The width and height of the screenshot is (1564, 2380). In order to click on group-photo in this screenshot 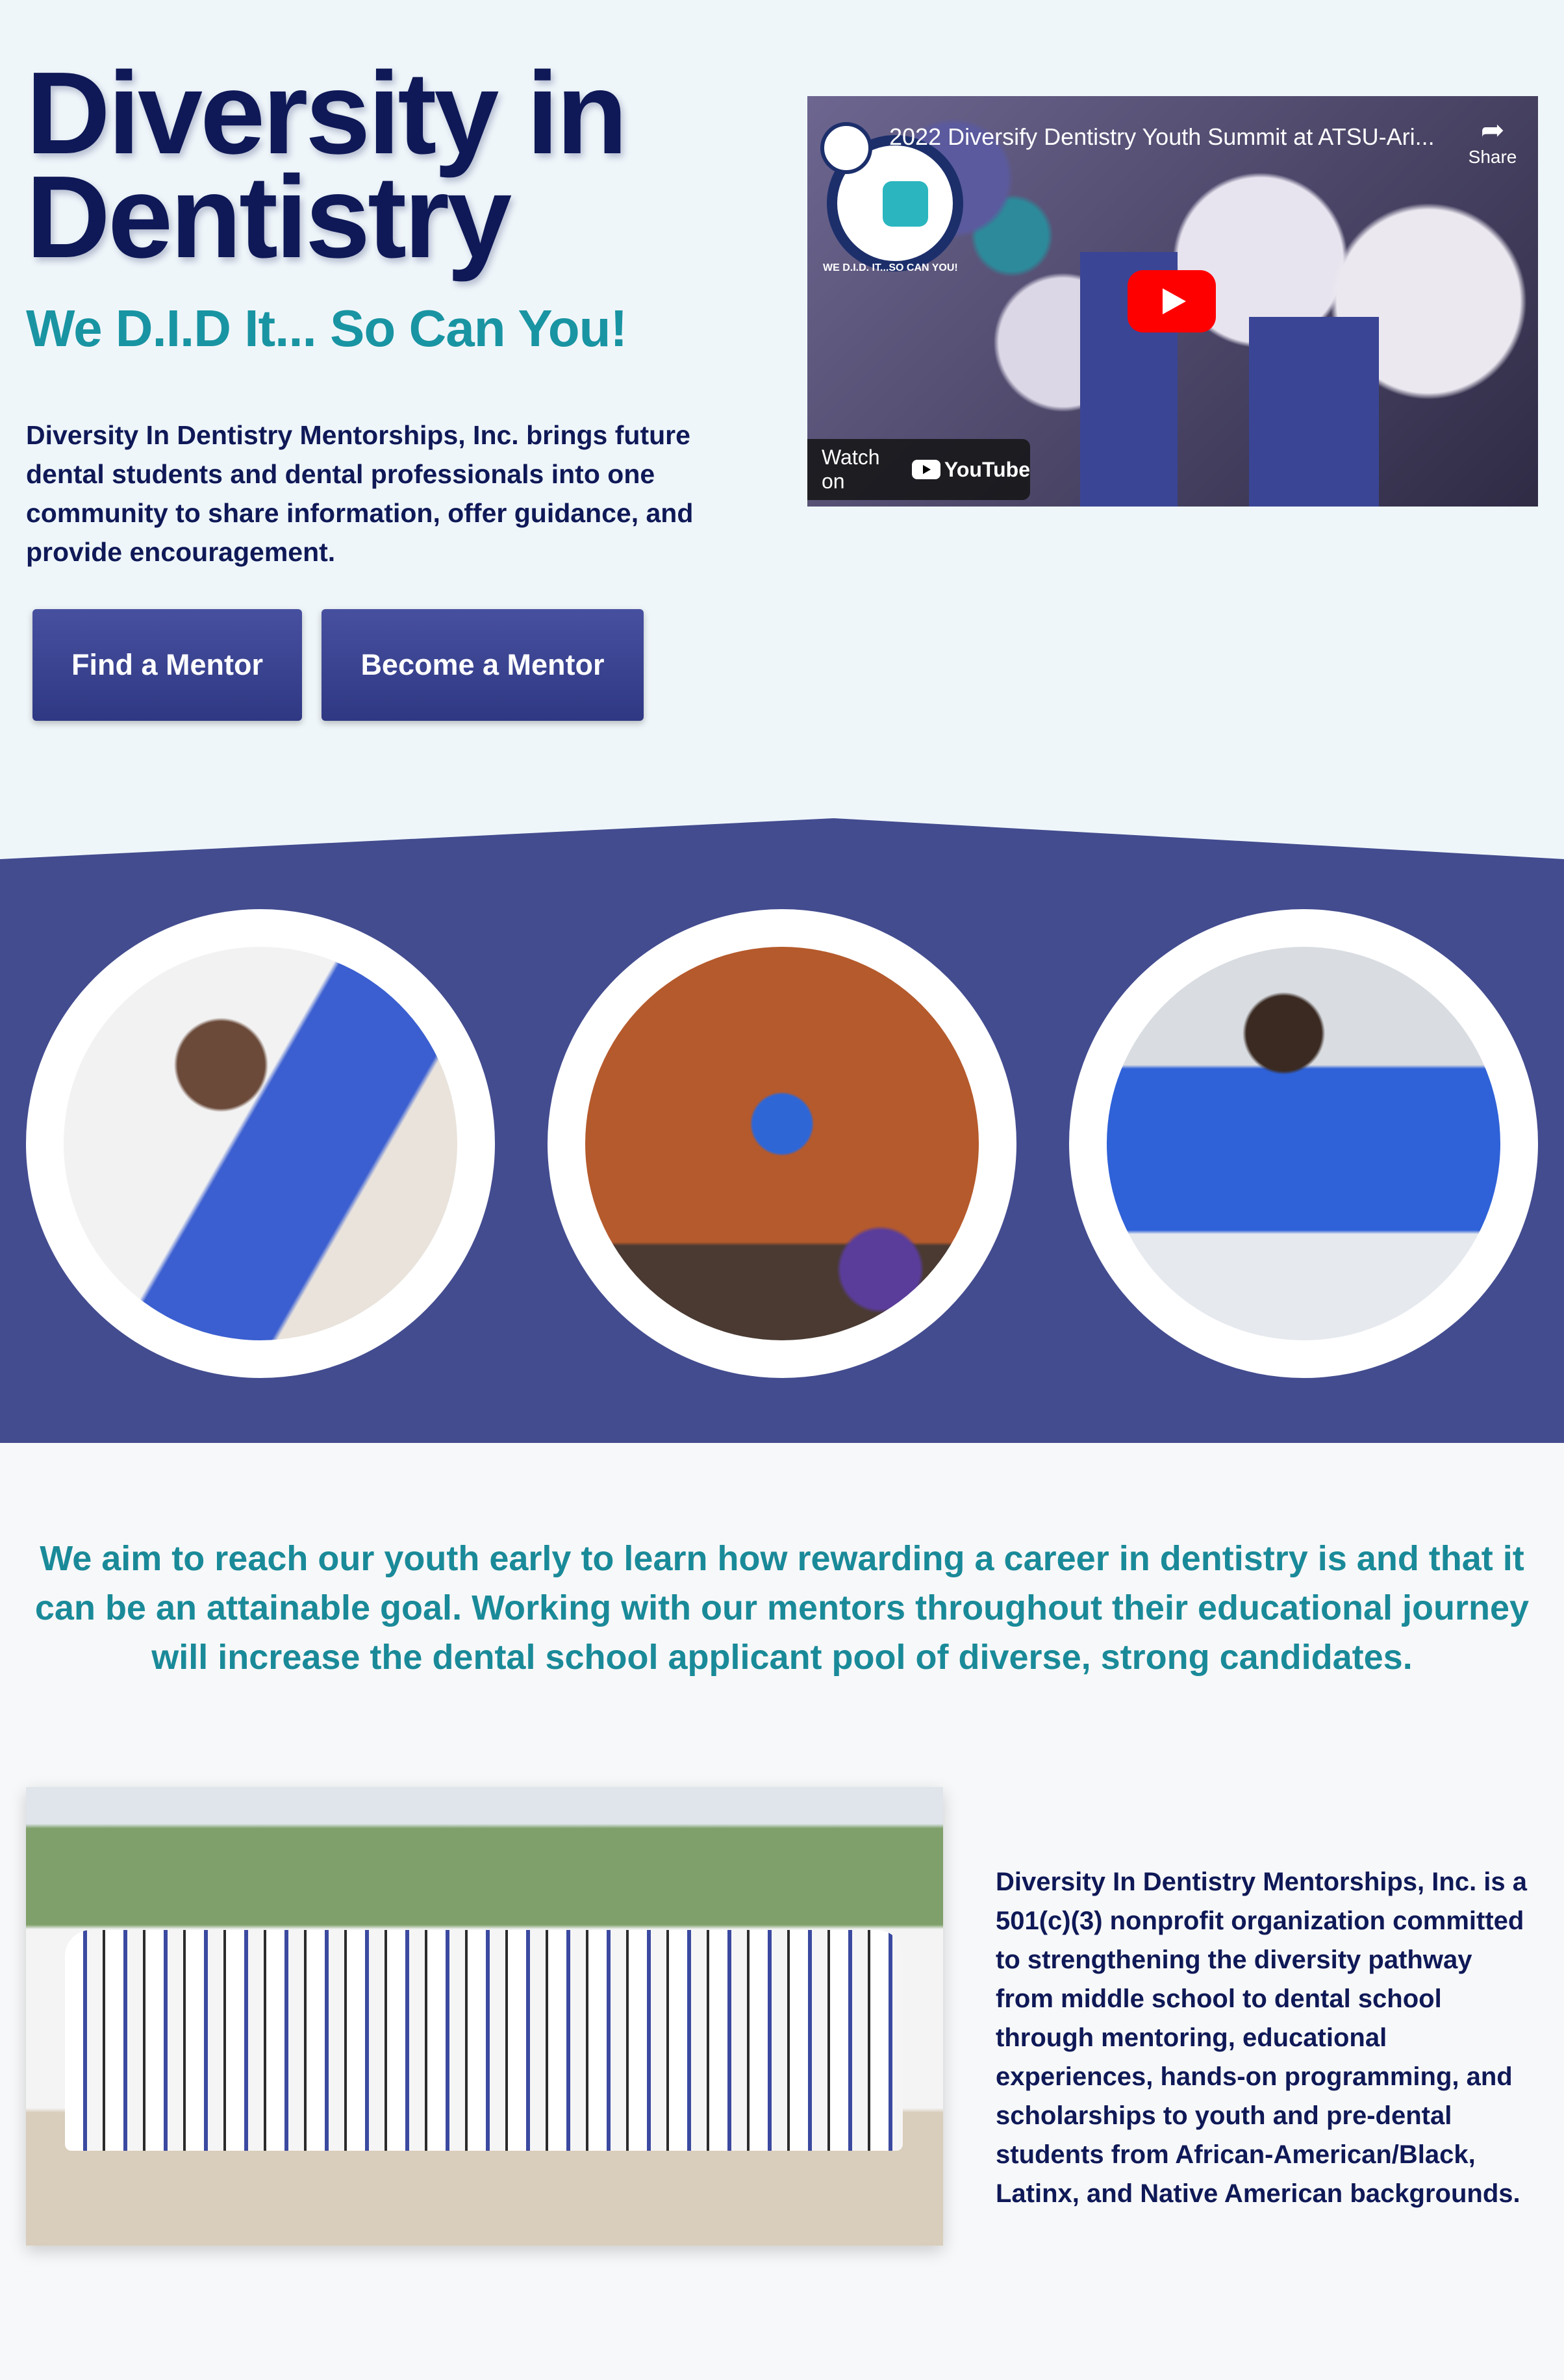, I will do `click(484, 2016)`.